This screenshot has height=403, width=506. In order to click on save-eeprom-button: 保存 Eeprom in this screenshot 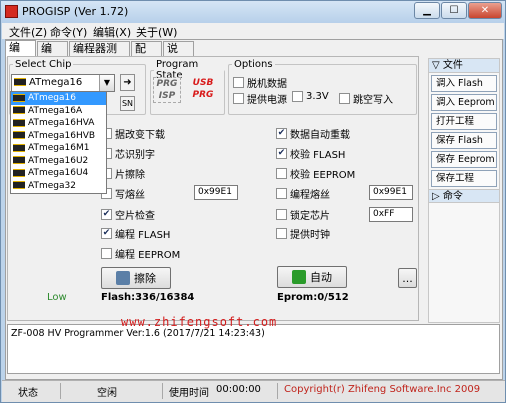, I will do `click(464, 159)`.